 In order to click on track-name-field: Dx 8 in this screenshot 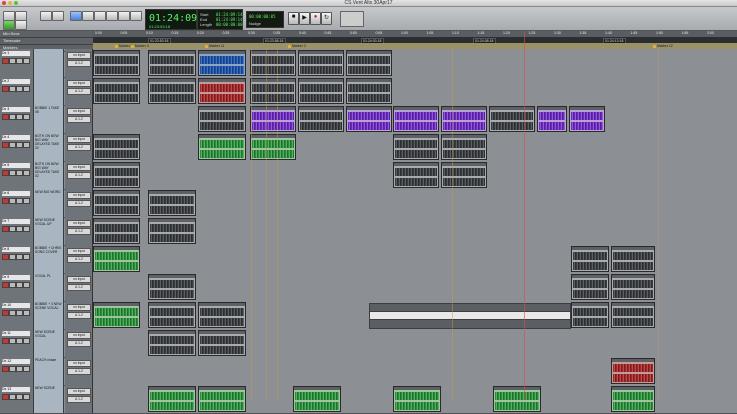, I will do `click(16, 249)`.